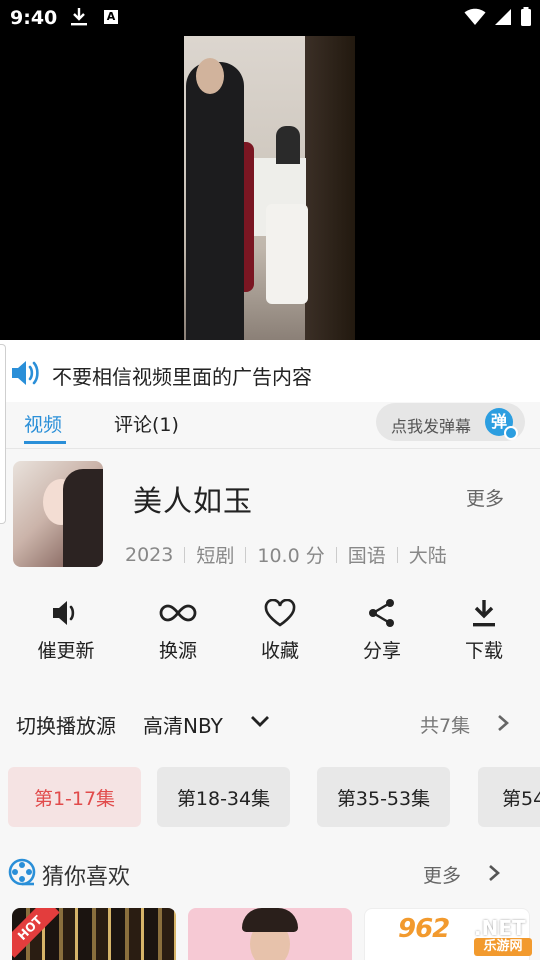  What do you see at coordinates (509, 797) in the screenshot?
I see `episode-range-4: 第54` at bounding box center [509, 797].